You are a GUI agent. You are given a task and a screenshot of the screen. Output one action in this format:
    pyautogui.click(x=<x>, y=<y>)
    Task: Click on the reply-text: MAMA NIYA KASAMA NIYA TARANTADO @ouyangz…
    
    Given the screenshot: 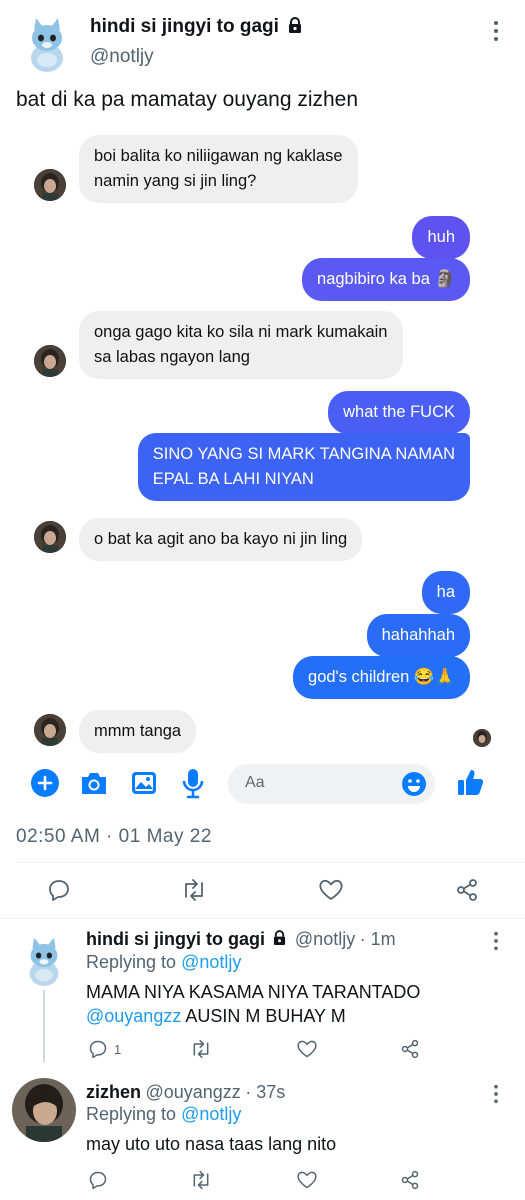 What is the action you would take?
    pyautogui.click(x=253, y=1004)
    